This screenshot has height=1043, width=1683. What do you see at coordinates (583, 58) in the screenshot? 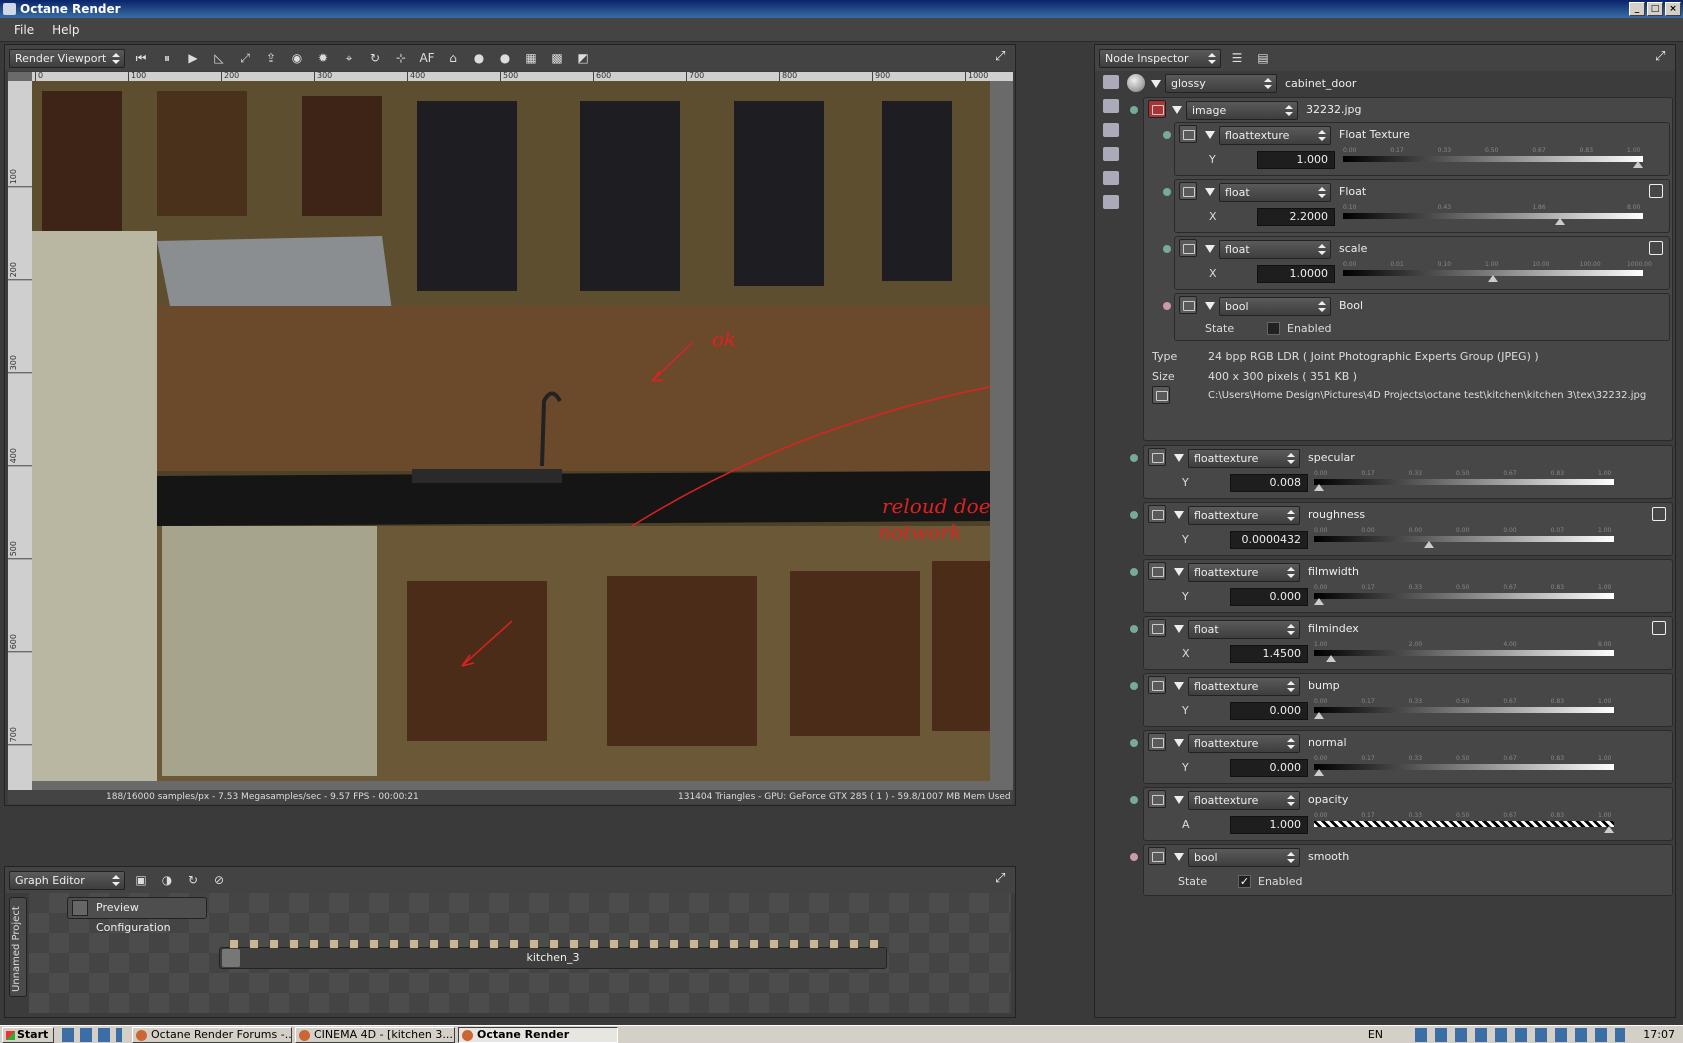
I see `region-icon: ◩` at bounding box center [583, 58].